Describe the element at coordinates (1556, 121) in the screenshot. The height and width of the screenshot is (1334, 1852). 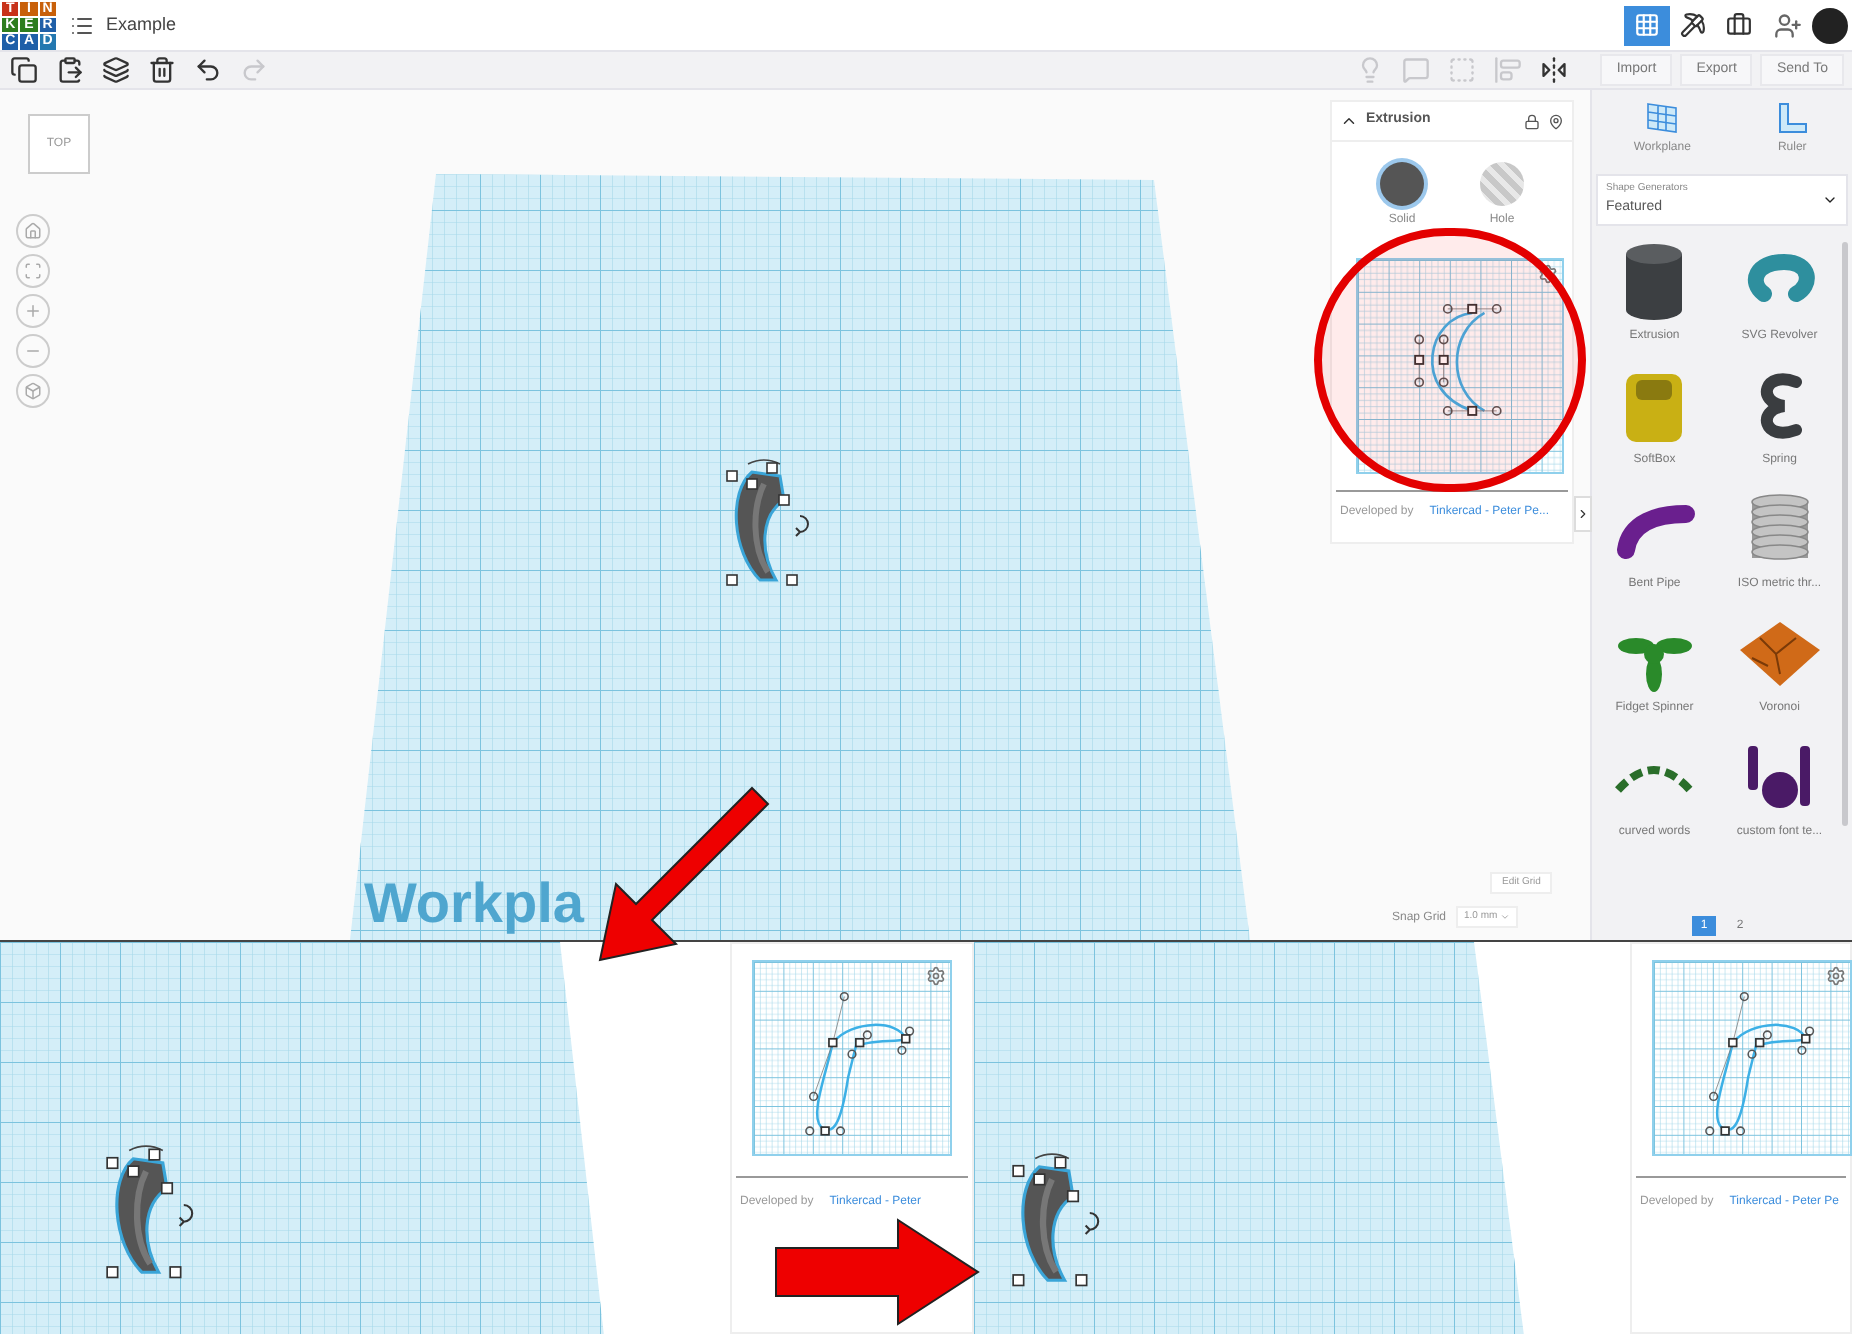
I see `pin-icon` at that location.